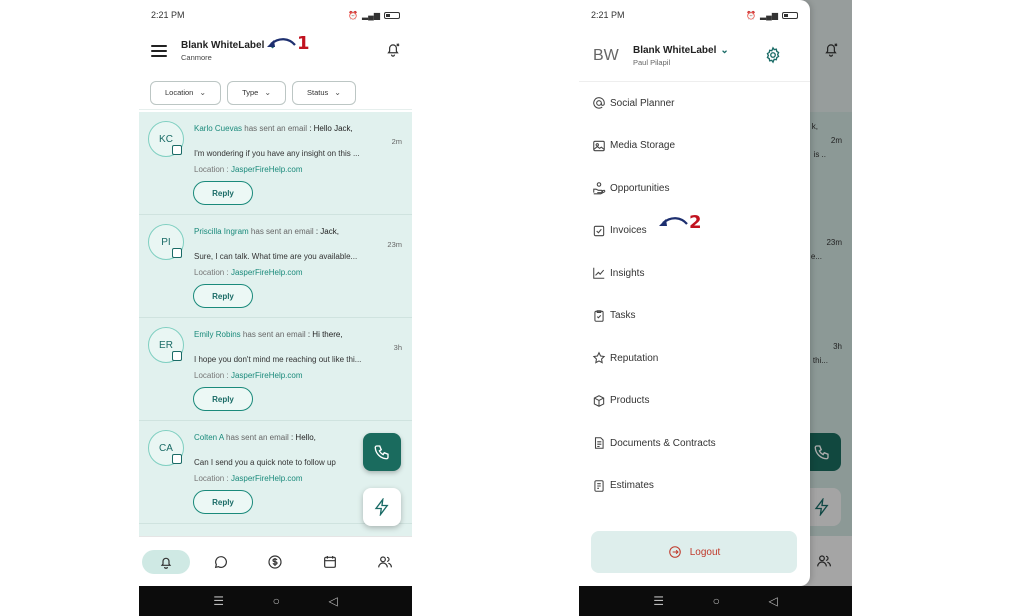 Image resolution: width=1024 pixels, height=616 pixels. I want to click on quick-action-button, so click(382, 507).